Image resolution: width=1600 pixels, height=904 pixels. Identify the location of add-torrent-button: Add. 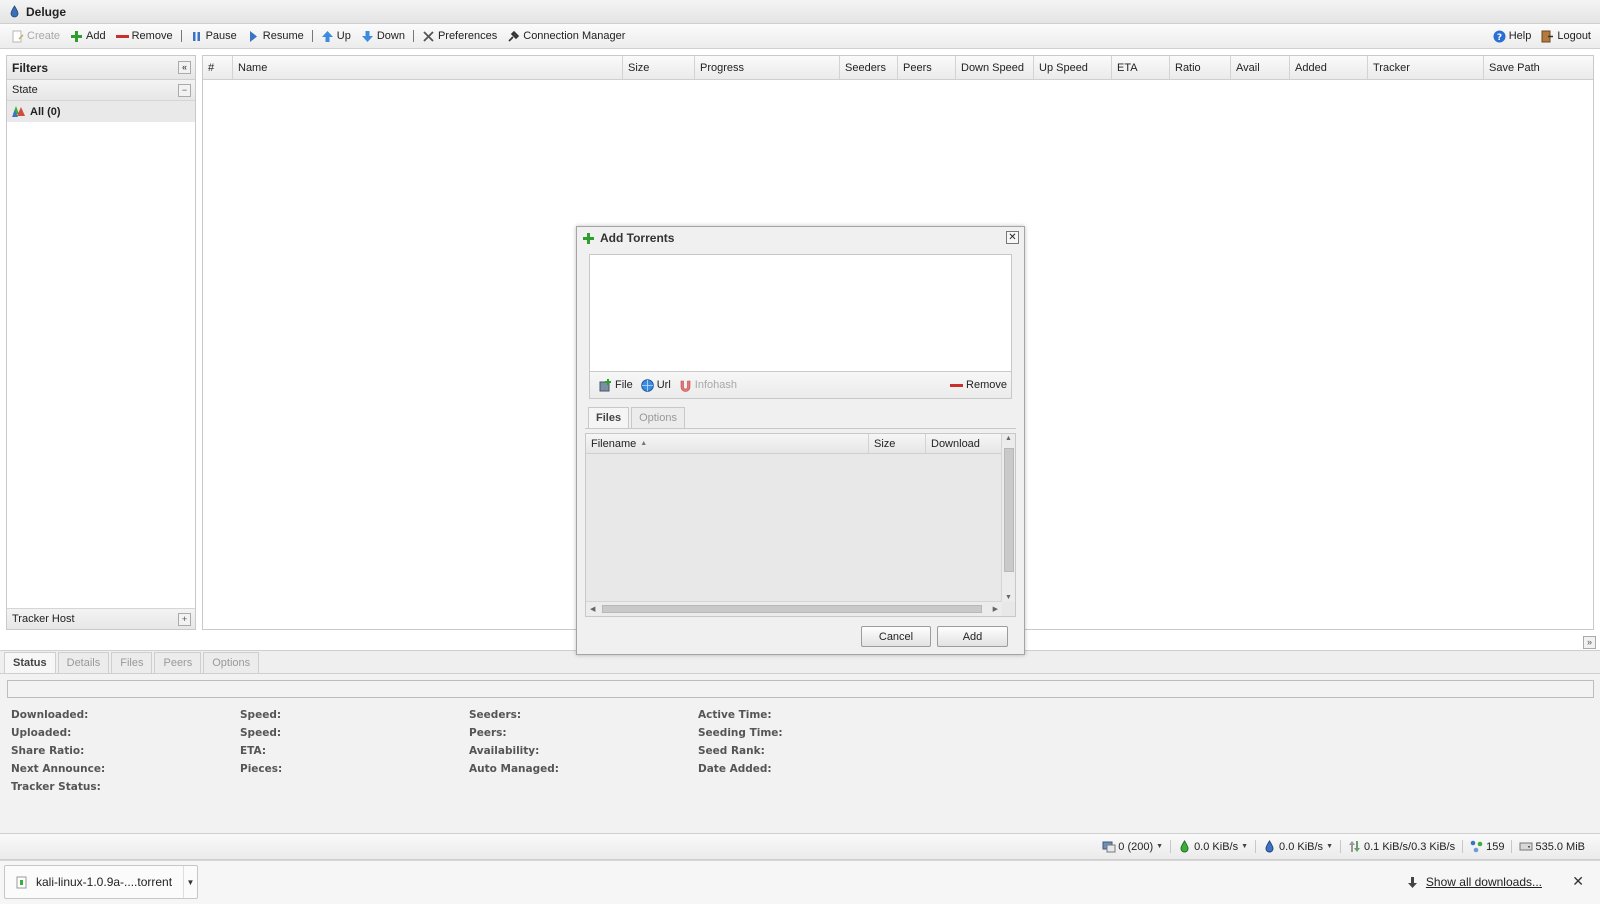
(972, 636).